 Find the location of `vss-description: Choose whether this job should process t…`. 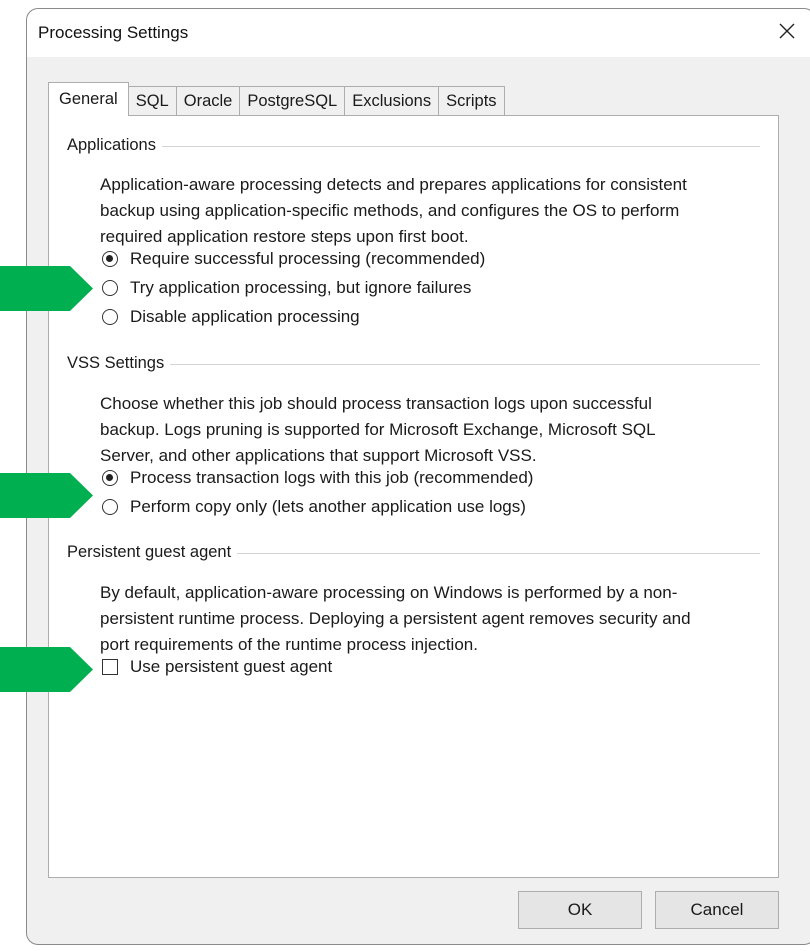

vss-description: Choose whether this job should process t… is located at coordinates (430, 430).